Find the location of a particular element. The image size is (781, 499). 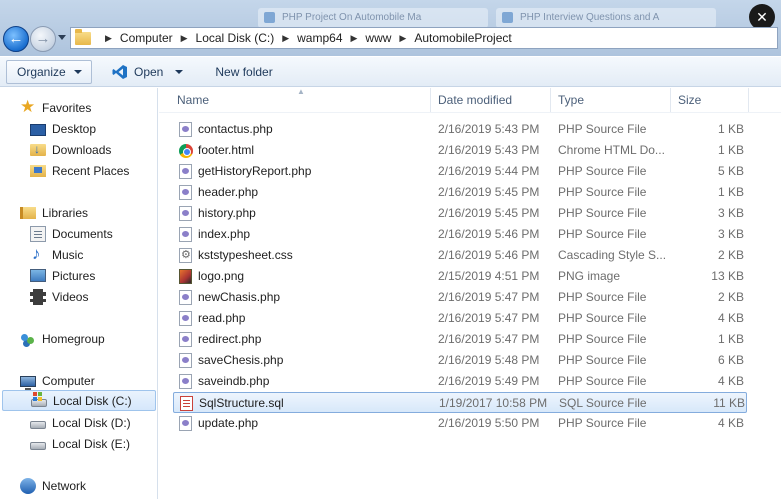

background-browser-tab: PHP Interview Questions and A is located at coordinates (606, 18).